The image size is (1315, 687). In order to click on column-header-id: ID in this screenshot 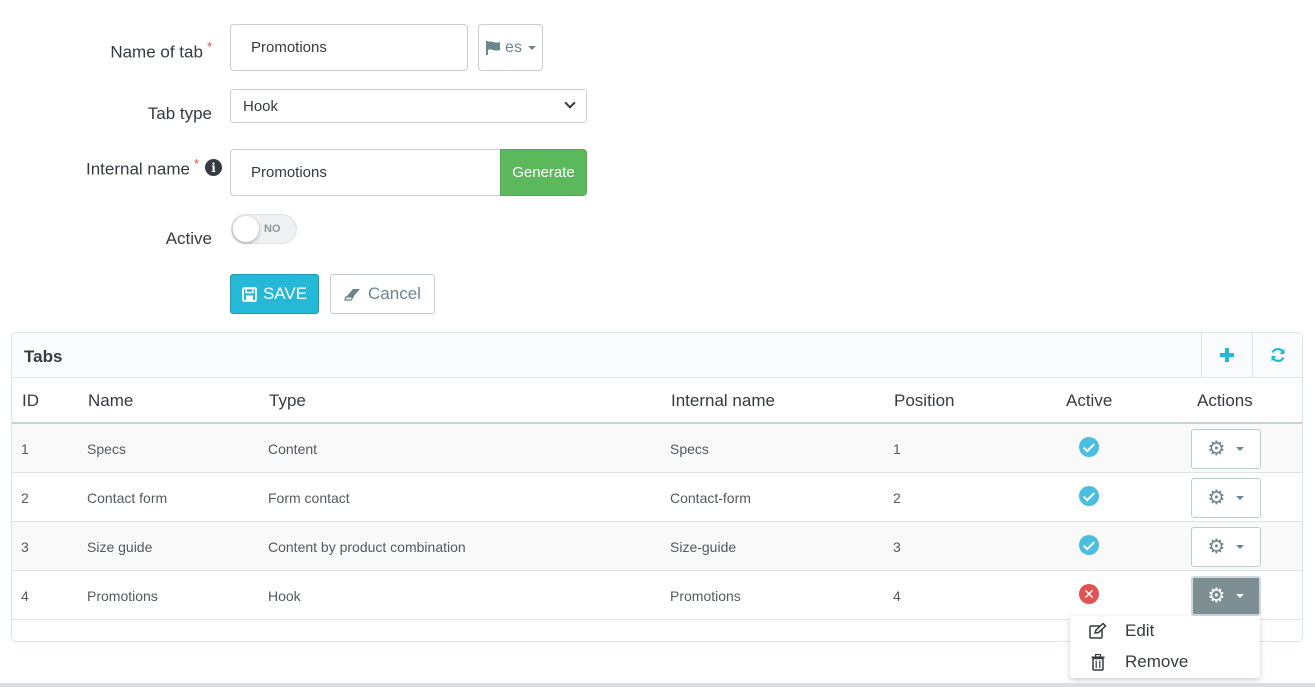, I will do `click(30, 401)`.